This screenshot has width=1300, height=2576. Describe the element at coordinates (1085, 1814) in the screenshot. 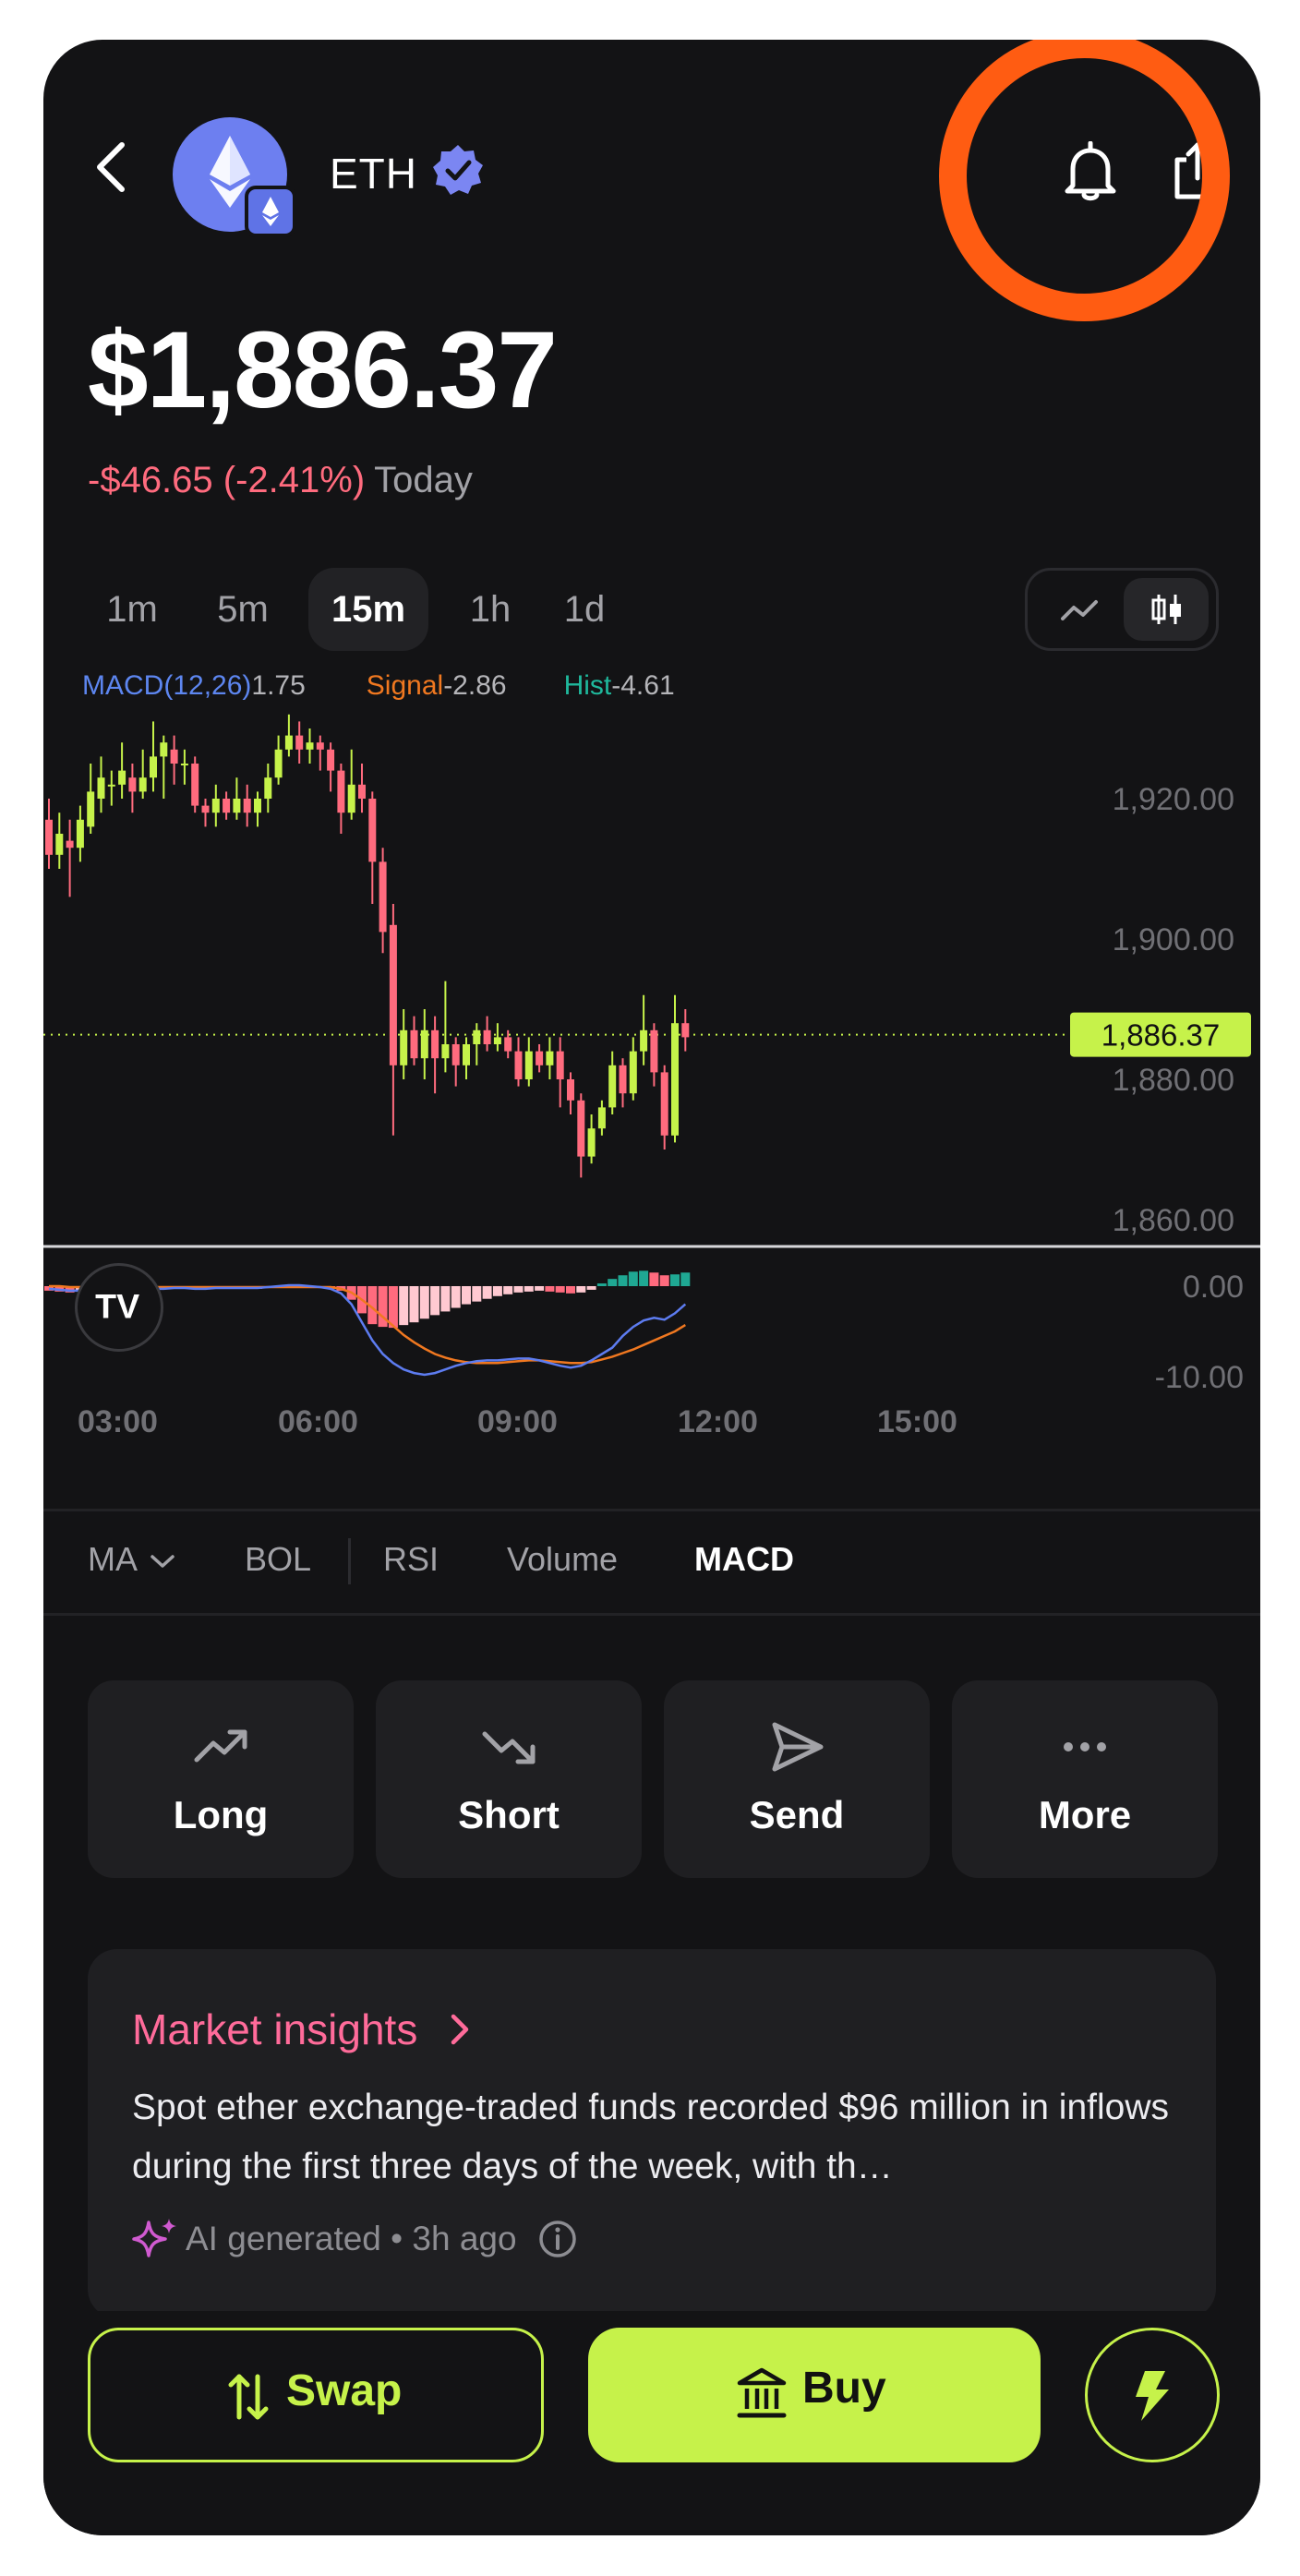

I see `more-label: More` at that location.